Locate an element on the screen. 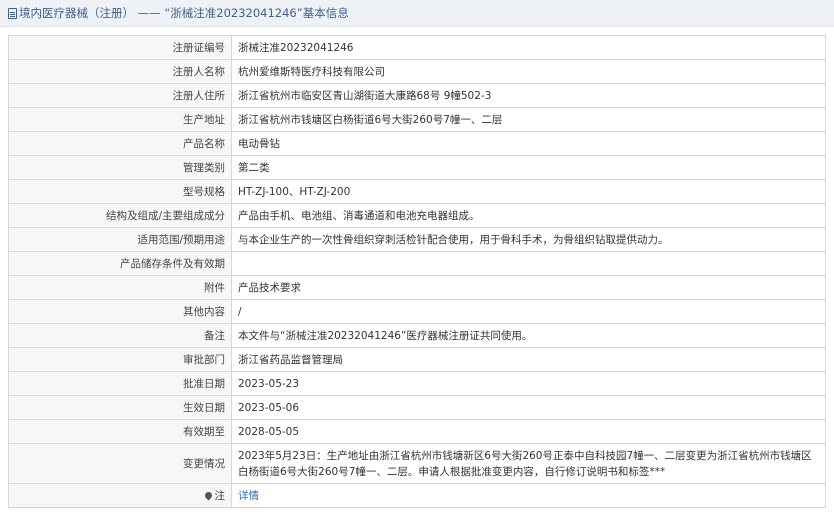 Image resolution: width=834 pixels, height=517 pixels. note-value-cell: 详情 is located at coordinates (528, 495).